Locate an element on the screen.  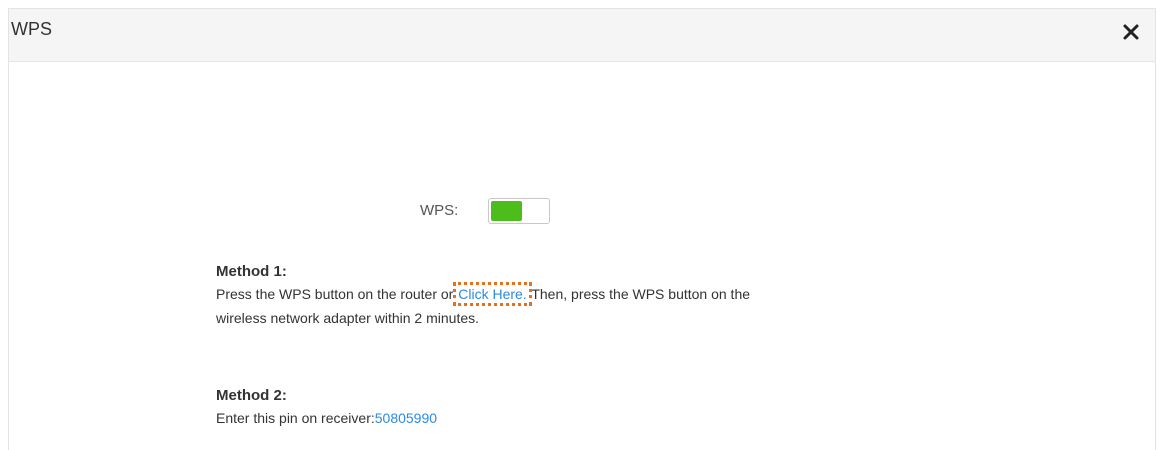
method1-text-after: Then, press the WPS button on the is located at coordinates (639, 294).